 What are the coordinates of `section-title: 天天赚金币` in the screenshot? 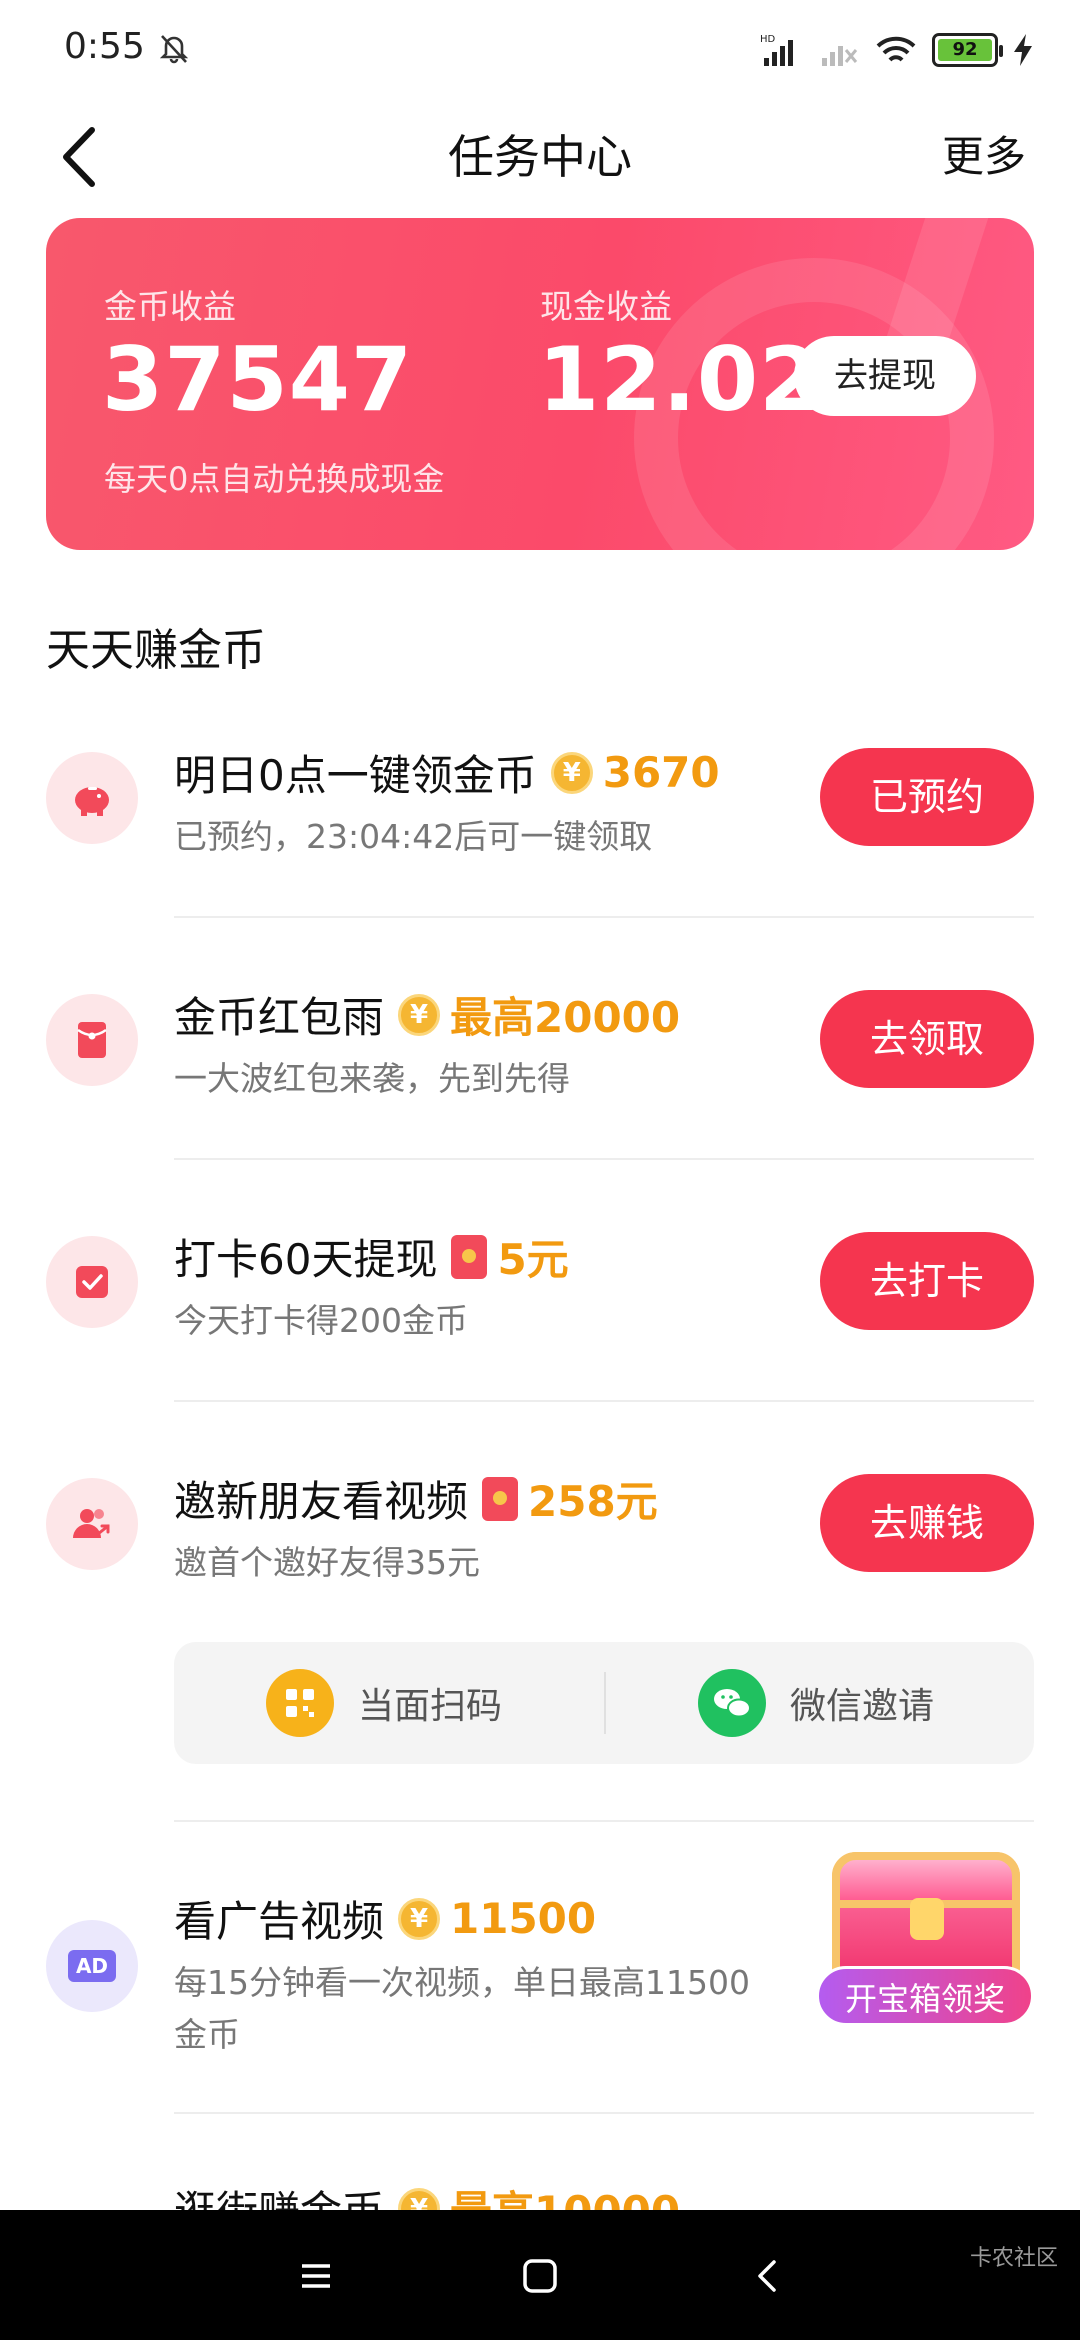 It's located at (156, 650).